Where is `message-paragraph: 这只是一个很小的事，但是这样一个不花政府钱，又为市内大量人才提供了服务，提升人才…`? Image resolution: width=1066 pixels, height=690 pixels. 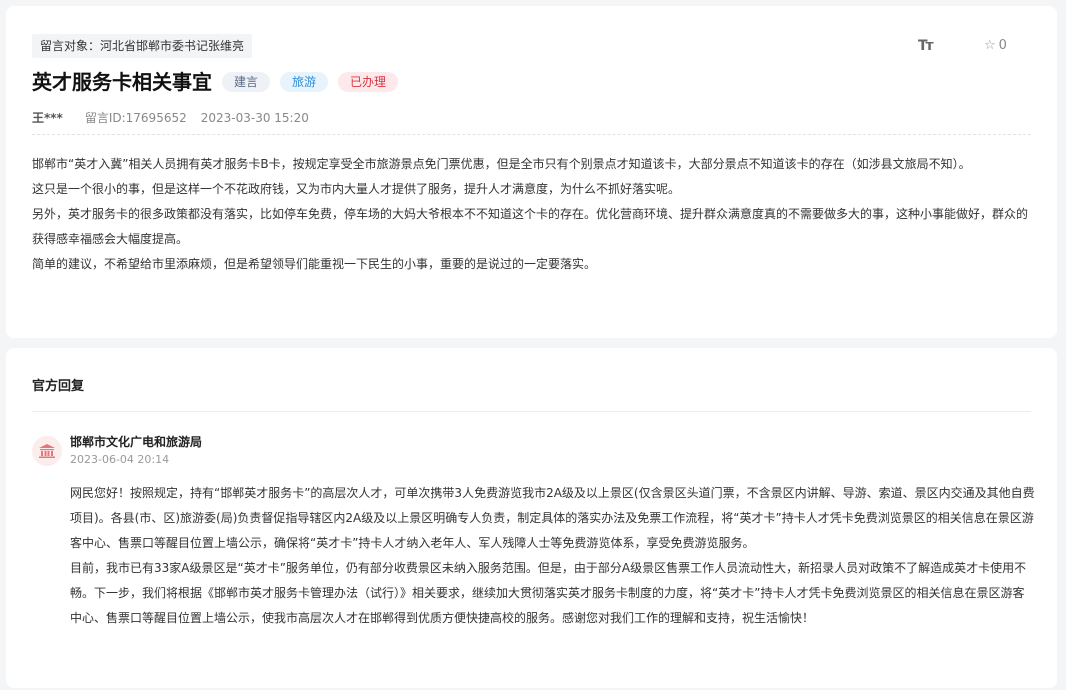
message-paragraph: 这只是一个很小的事，但是这样一个不花政府钱，又为市内大量人才提供了服务，提升人才… is located at coordinates (356, 189).